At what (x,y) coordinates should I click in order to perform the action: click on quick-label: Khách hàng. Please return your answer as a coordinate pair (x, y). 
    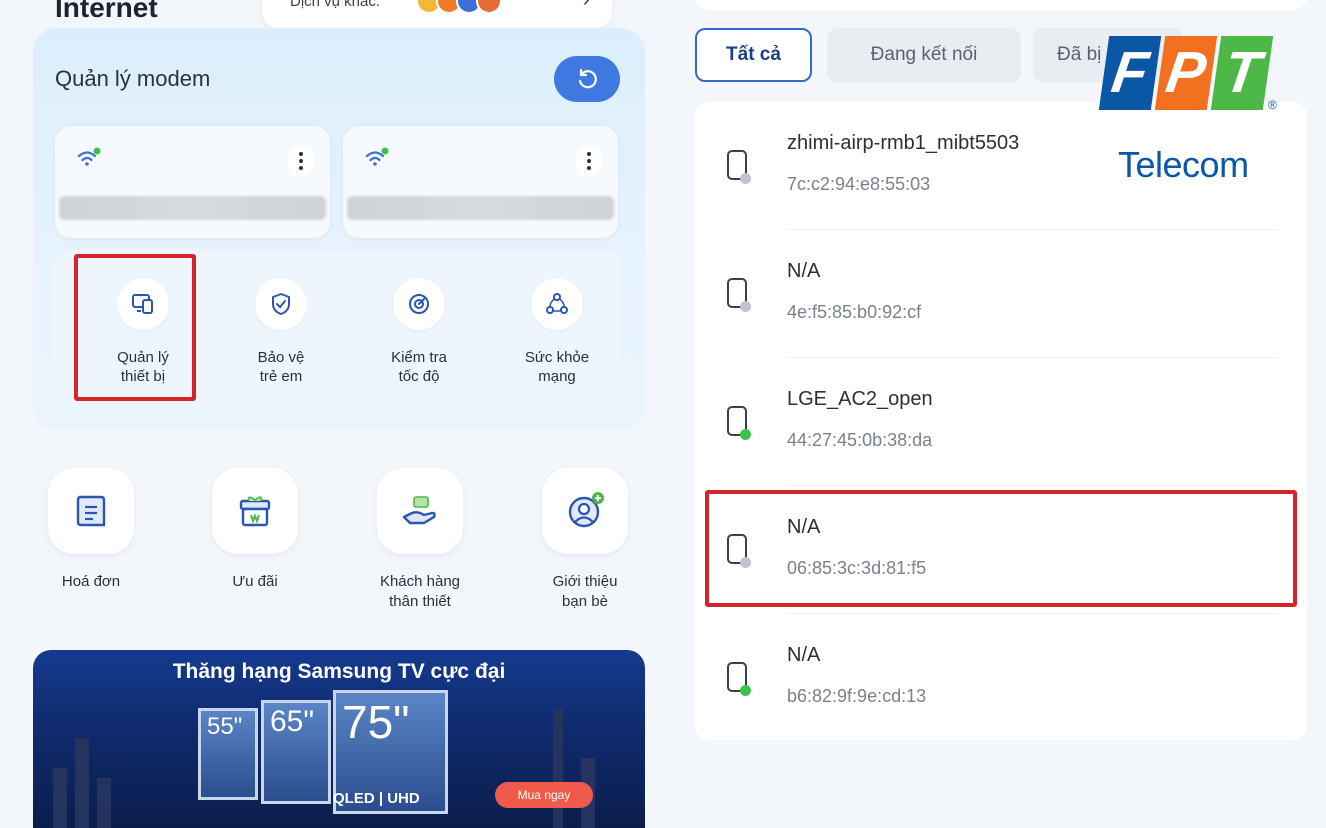
    Looking at the image, I should click on (420, 581).